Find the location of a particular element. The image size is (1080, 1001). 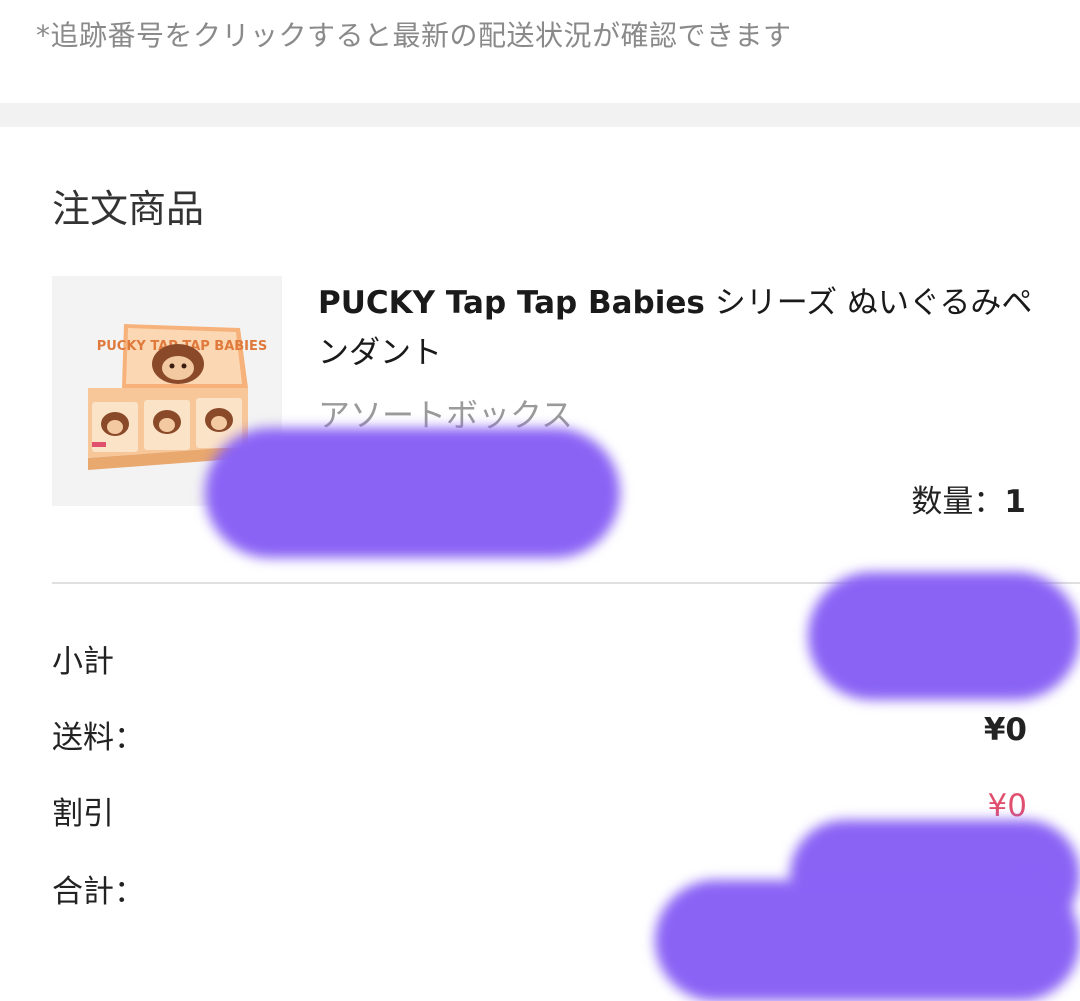

product-name-brand: PUCKY Tap Tap Babies is located at coordinates (511, 303).